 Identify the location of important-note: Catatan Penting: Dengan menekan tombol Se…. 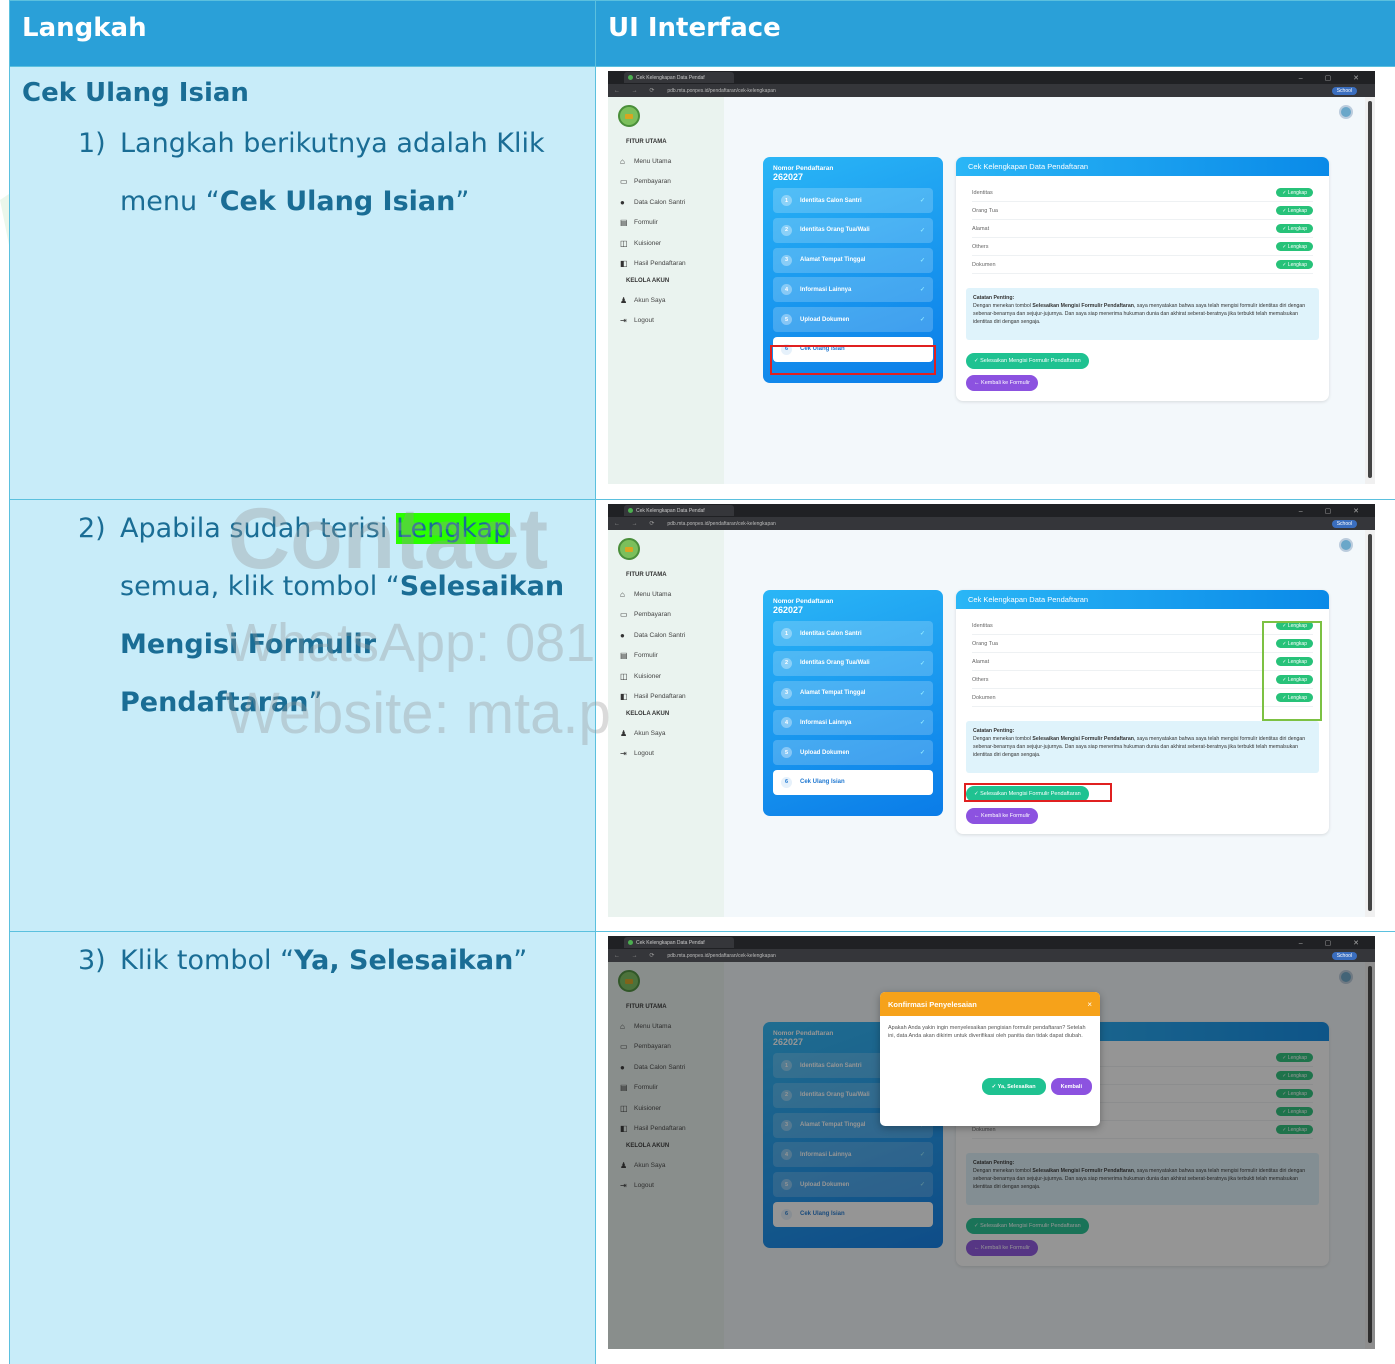
(1142, 747).